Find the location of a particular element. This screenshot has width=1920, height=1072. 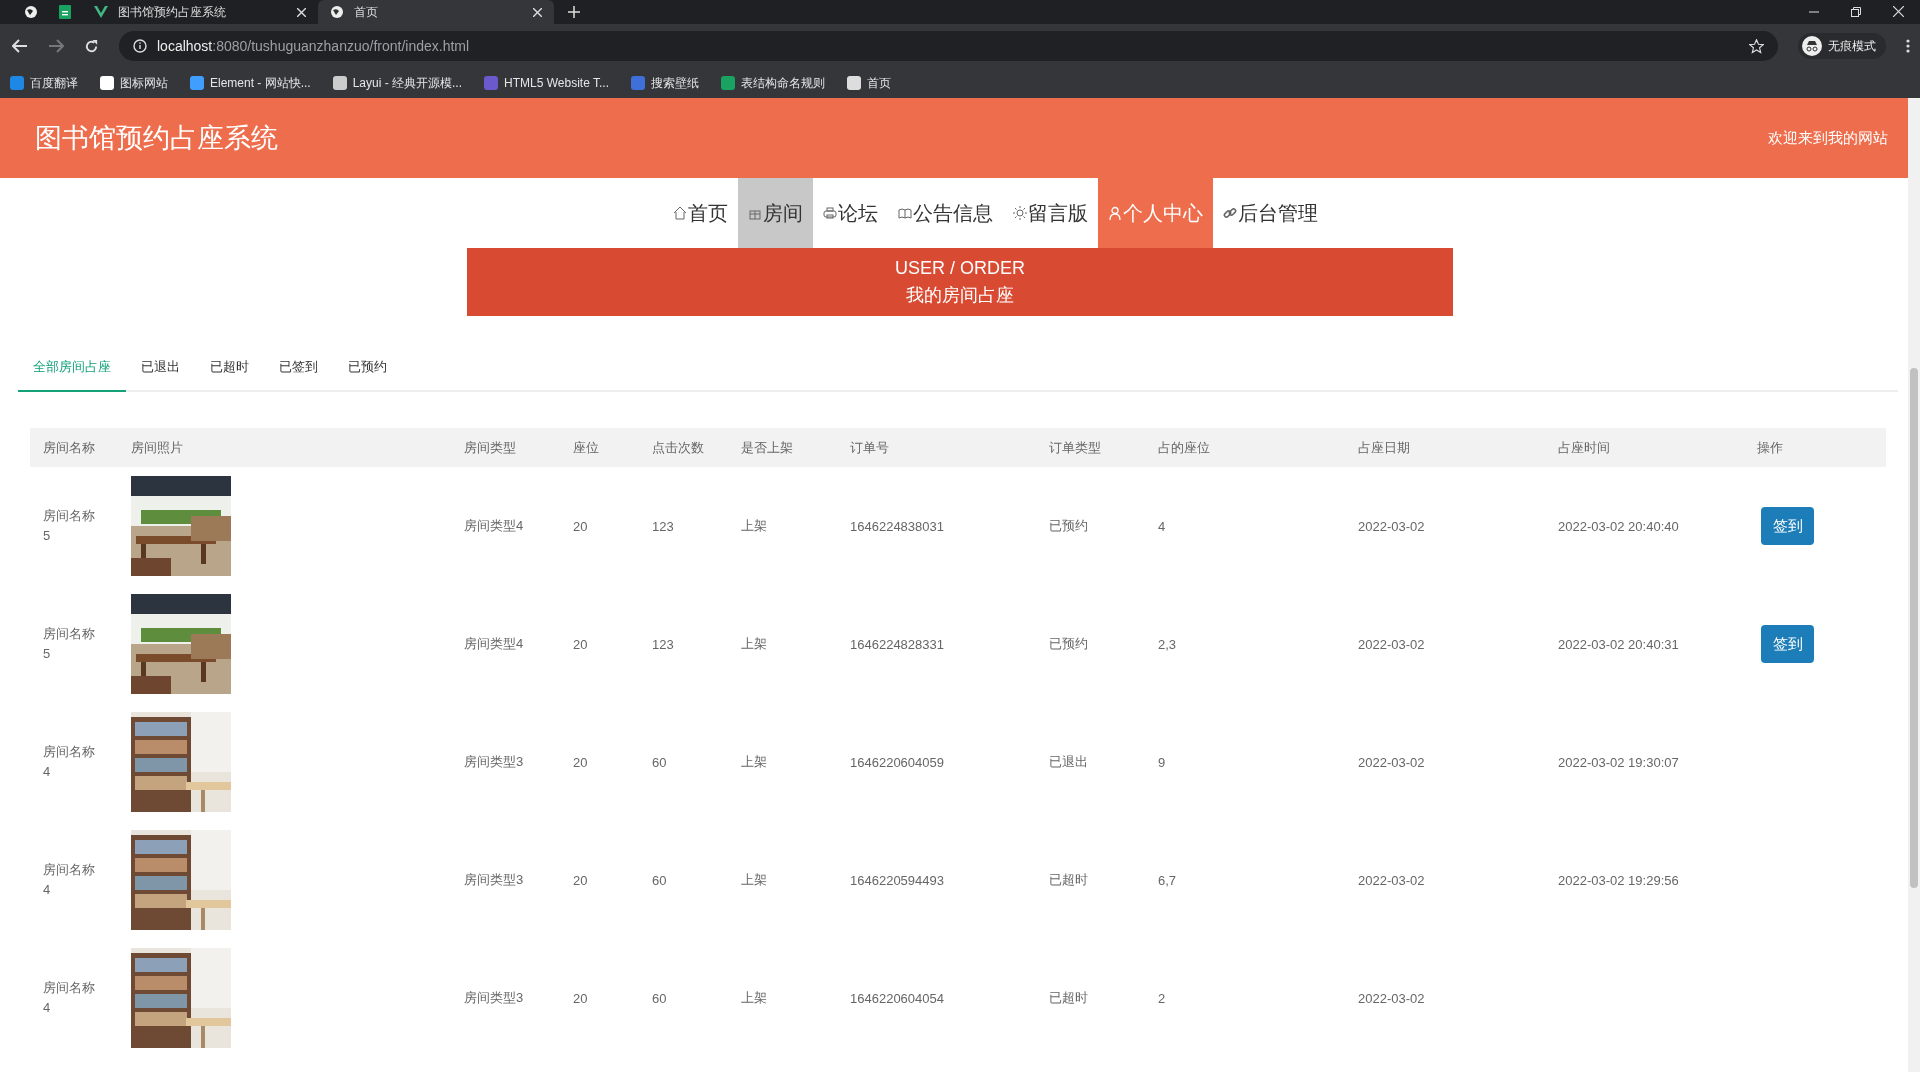

table-cell-text: 1646224828331 is located at coordinates (897, 644).